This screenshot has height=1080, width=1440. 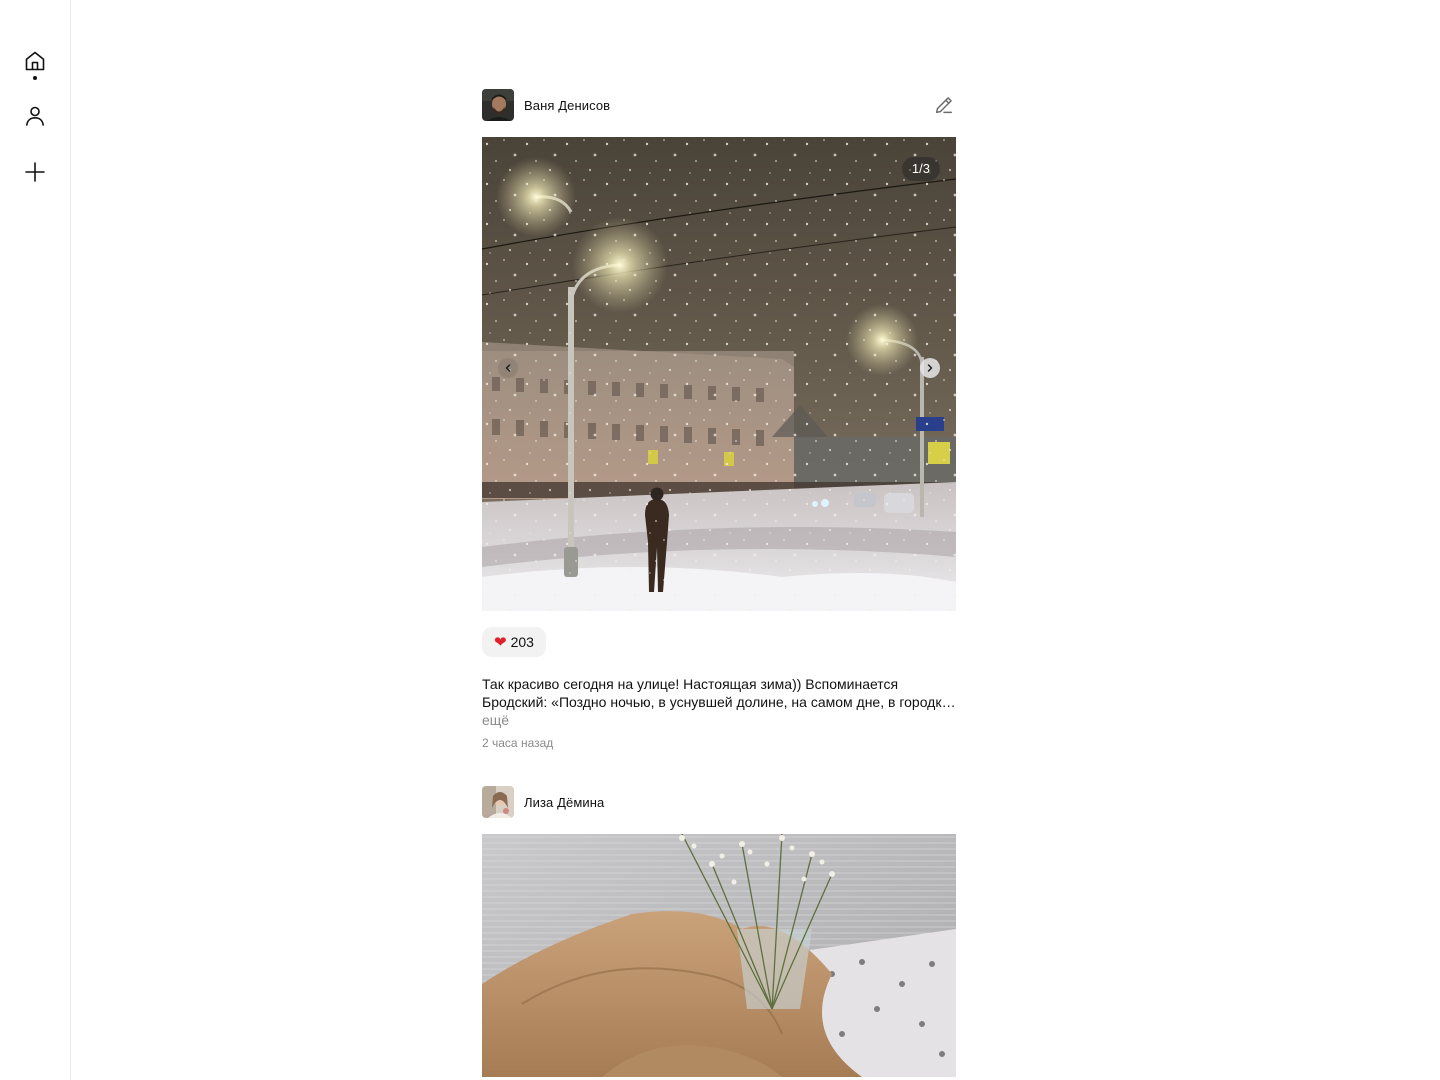 I want to click on chevron-left-icon, so click(x=508, y=368).